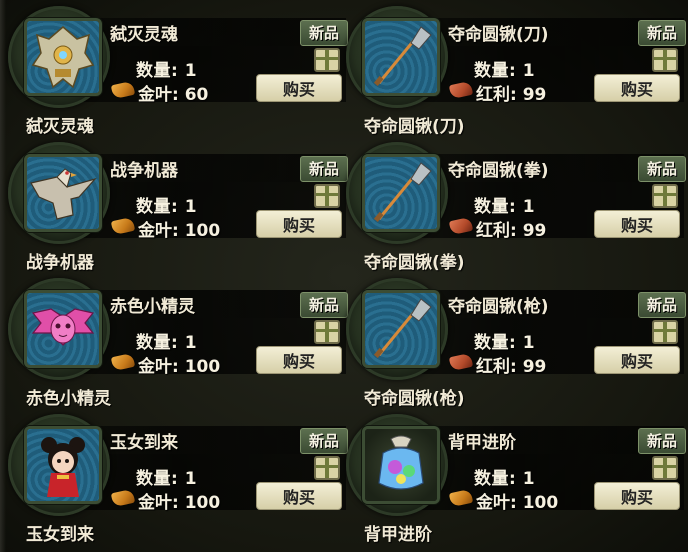 The width and height of the screenshot is (688, 552). What do you see at coordinates (482, 443) in the screenshot?
I see `item-name: 背甲进阶` at bounding box center [482, 443].